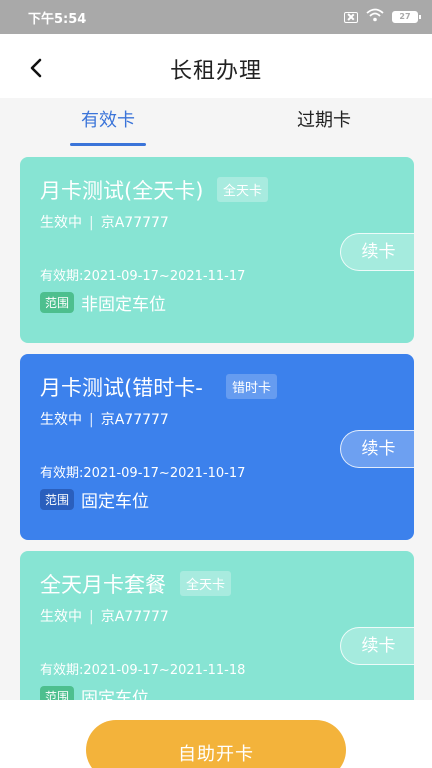 This screenshot has width=432, height=768. I want to click on tab-expired-cards: 过期卡, so click(324, 123).